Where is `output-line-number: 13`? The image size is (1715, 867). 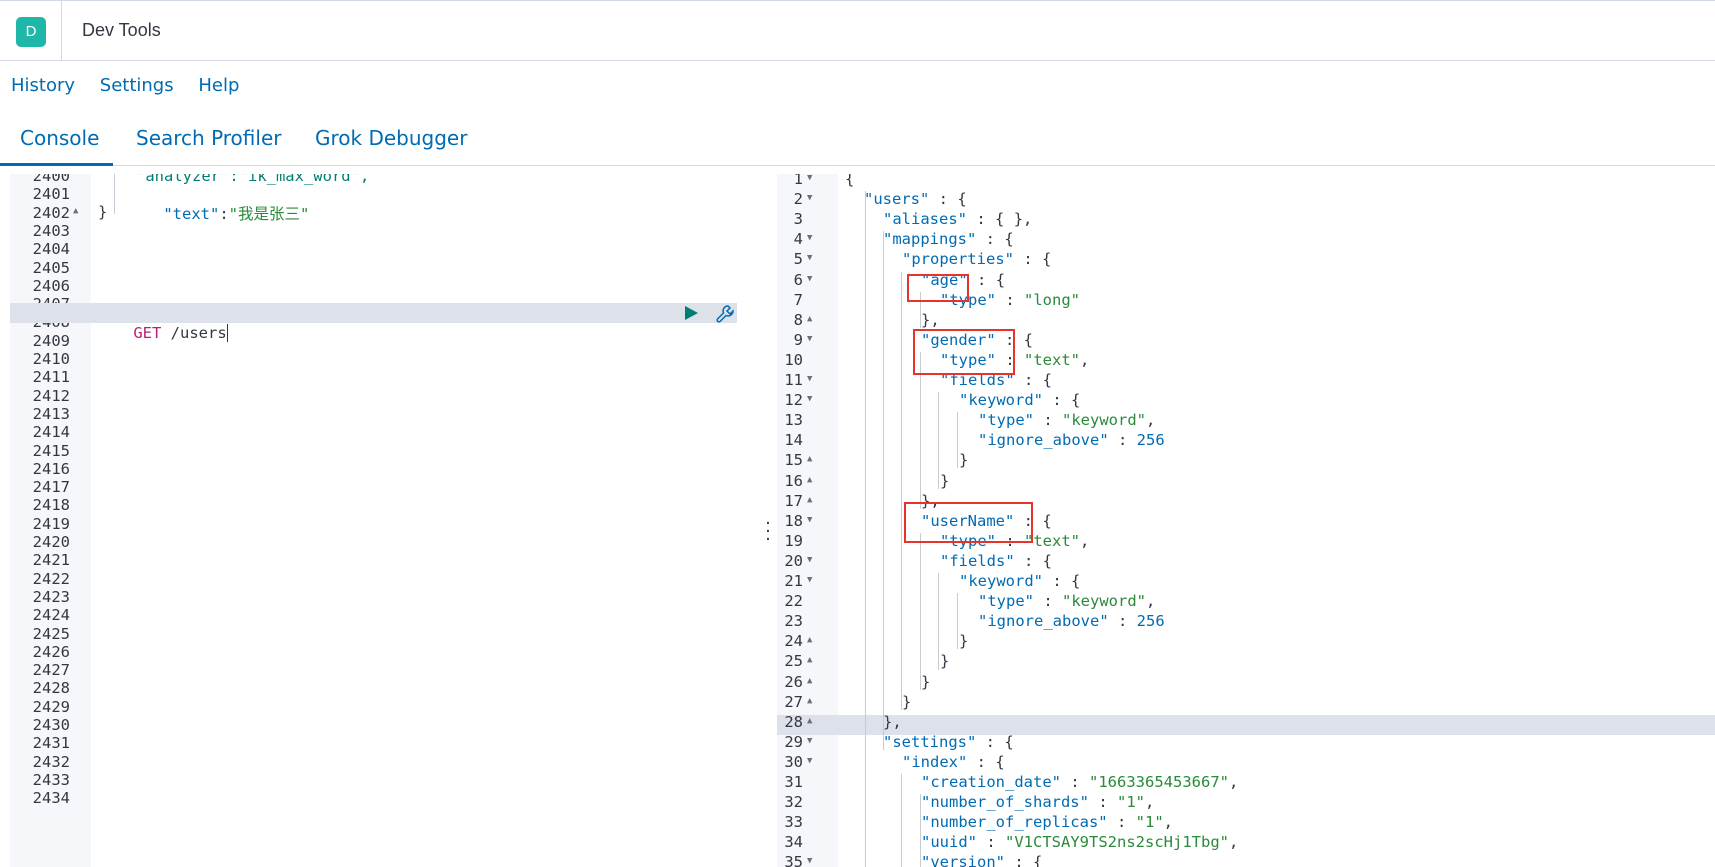
output-line-number: 13 is located at coordinates (793, 420).